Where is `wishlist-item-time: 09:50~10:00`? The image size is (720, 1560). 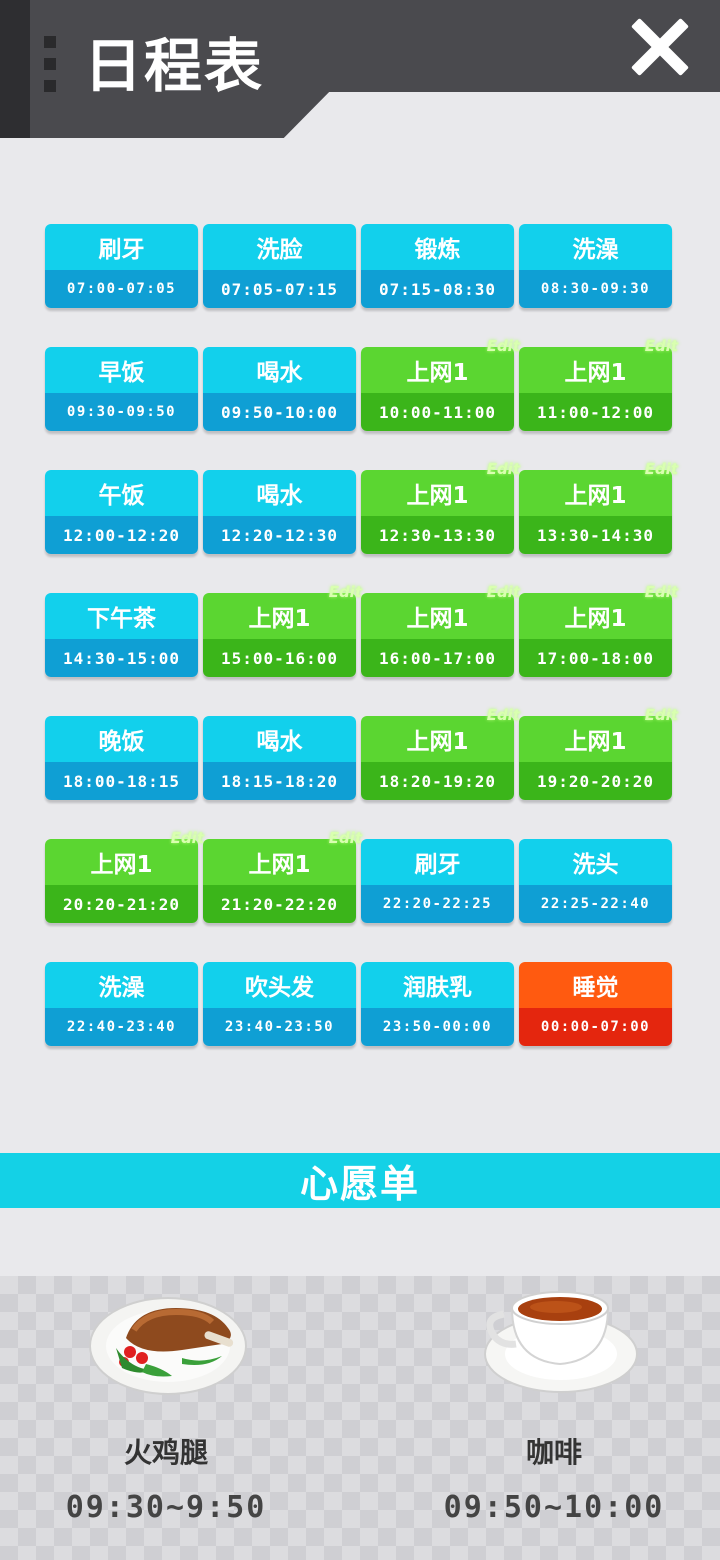
wishlist-item-time: 09:50~10:00 is located at coordinates (554, 1507).